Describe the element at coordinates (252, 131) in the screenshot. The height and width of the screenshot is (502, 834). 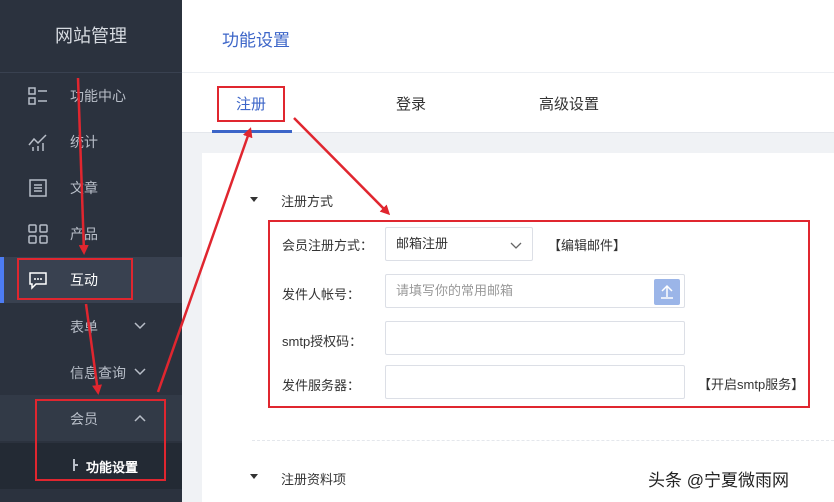
I see `active-tab-indicator` at that location.